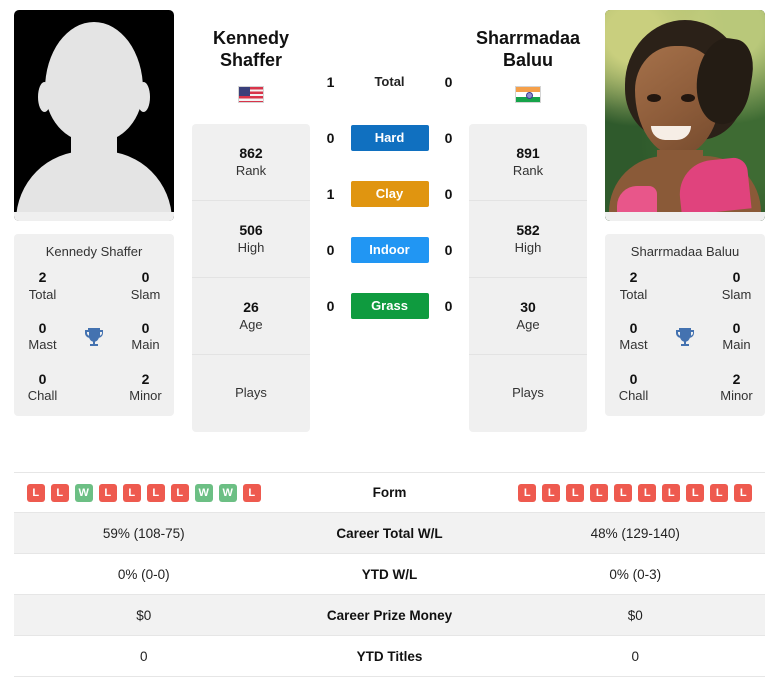 The width and height of the screenshot is (779, 699). Describe the element at coordinates (736, 336) in the screenshot. I see `right-titles-main: 0 Main` at that location.